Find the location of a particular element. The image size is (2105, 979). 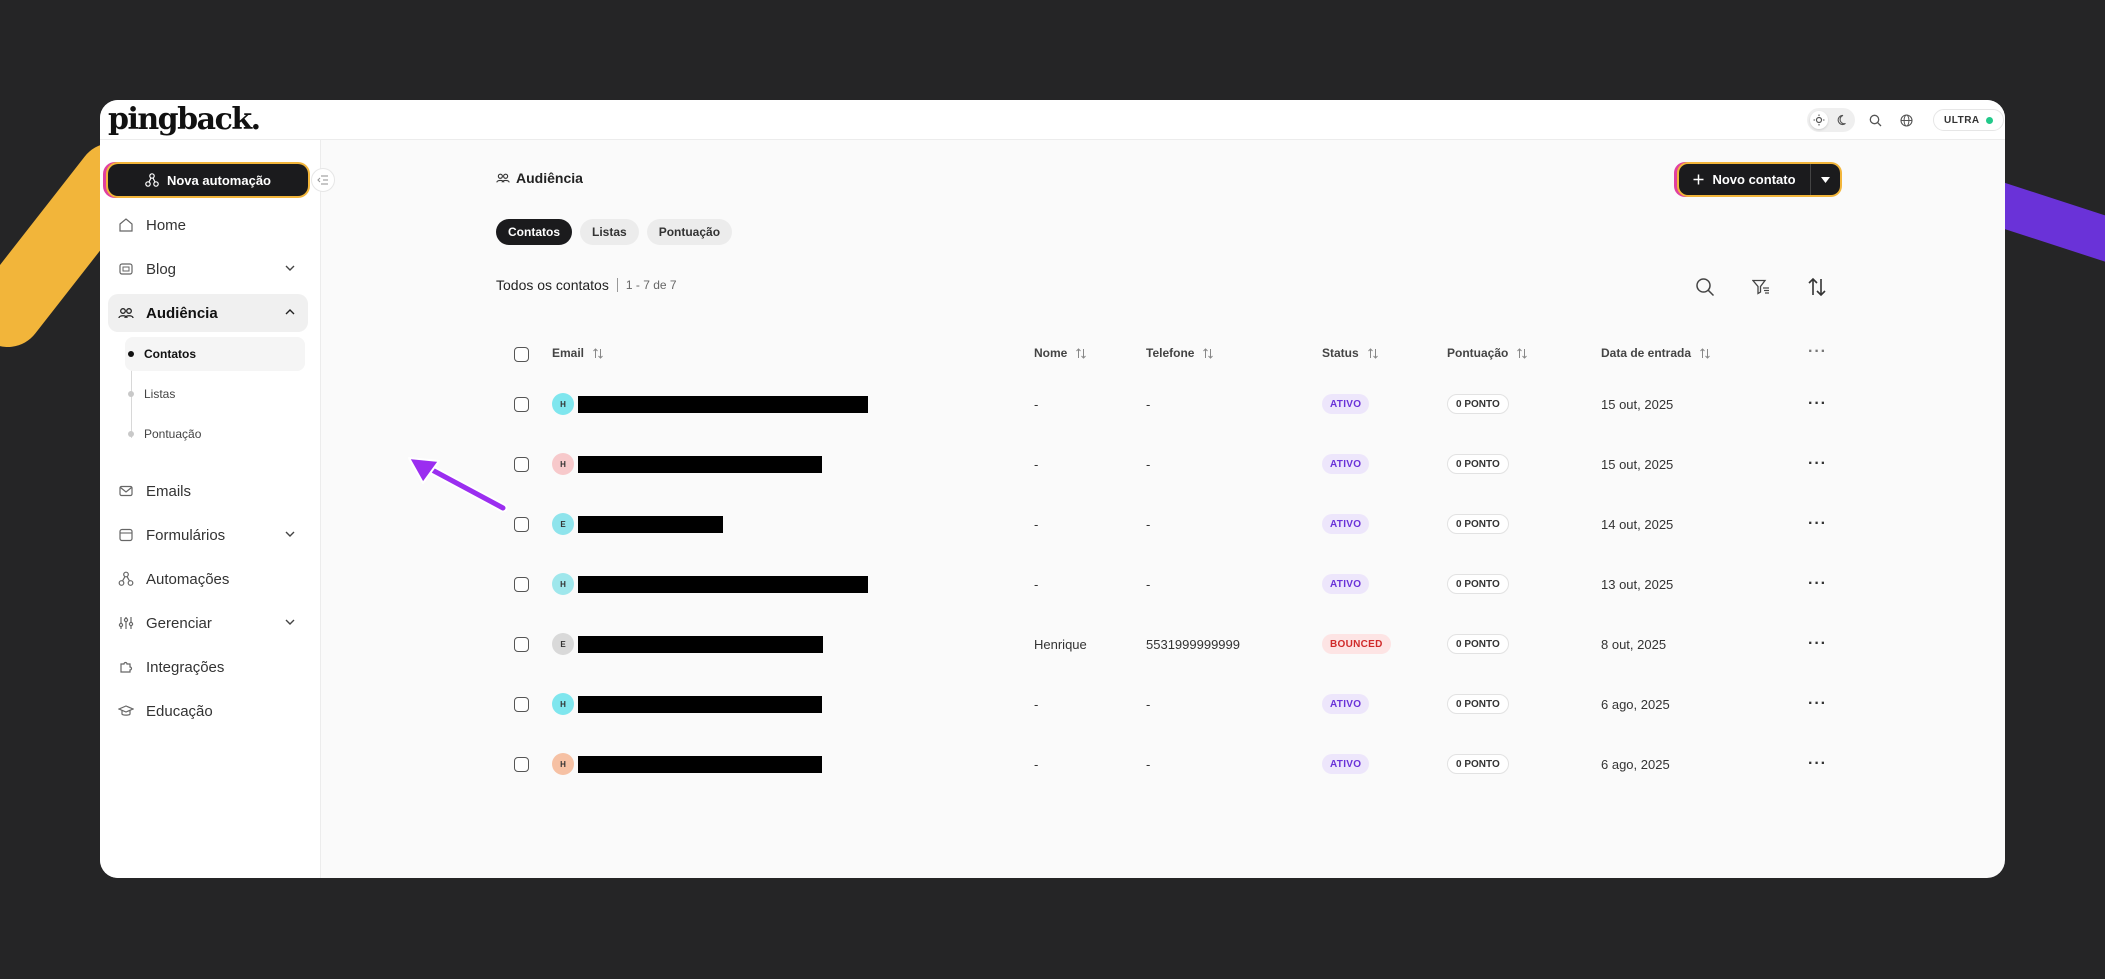

new-contact-button: Novo contato is located at coordinates (1759, 179).